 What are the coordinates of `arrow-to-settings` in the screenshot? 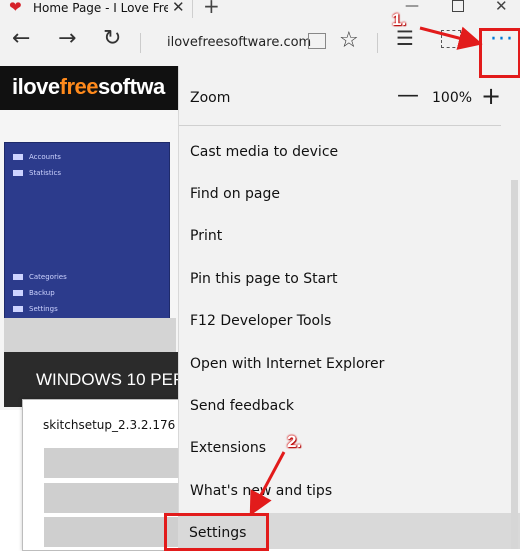 It's located at (267, 483).